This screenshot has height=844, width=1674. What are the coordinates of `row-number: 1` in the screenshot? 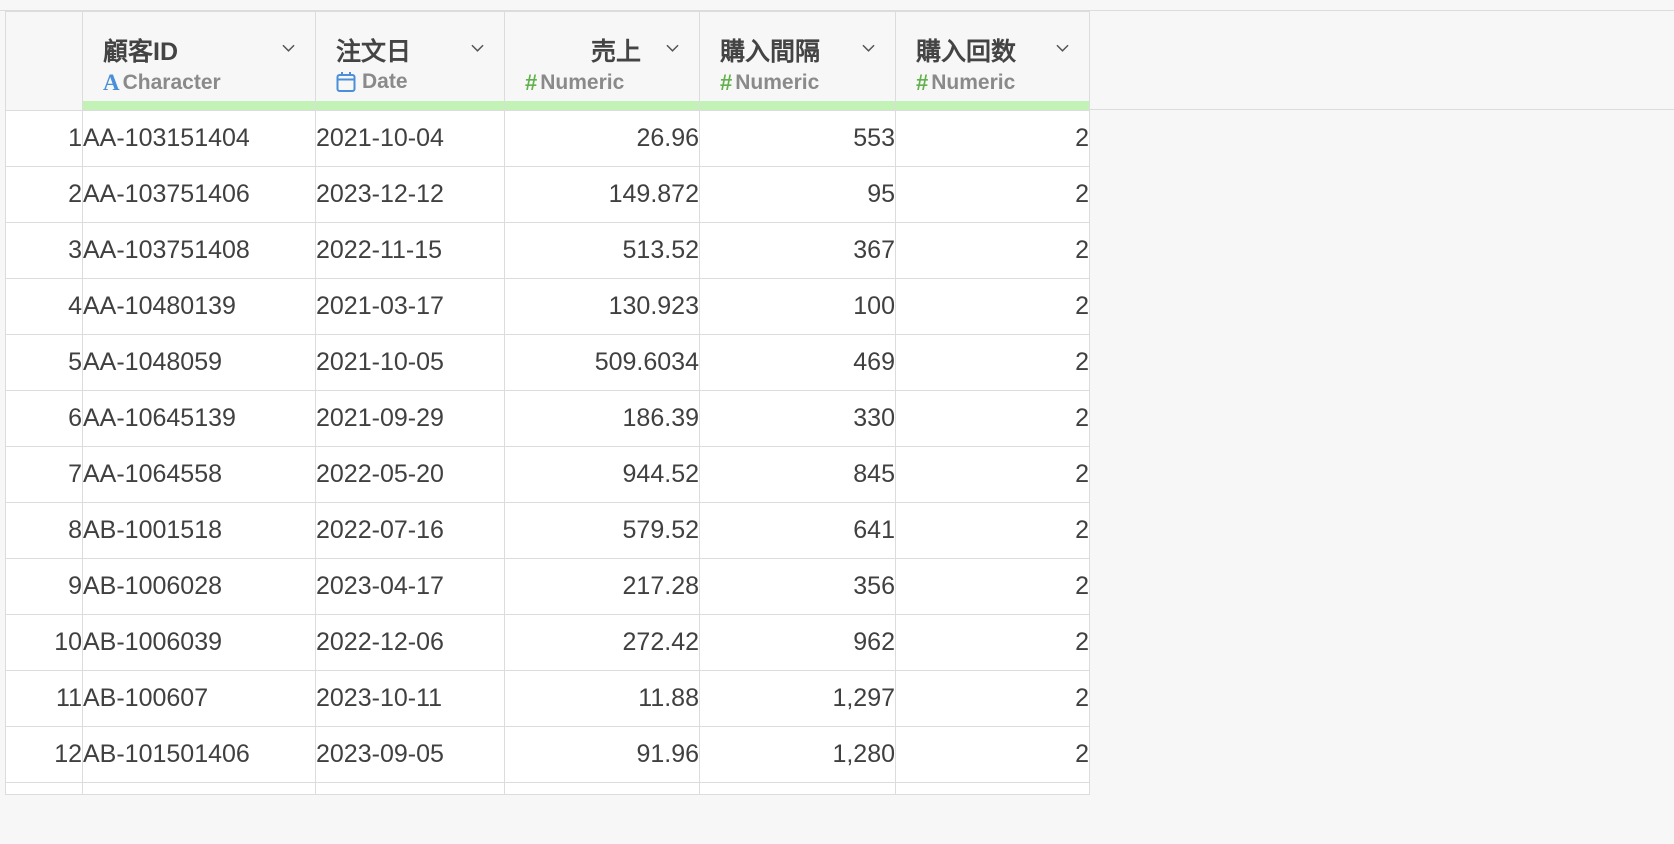 It's located at (44, 138).